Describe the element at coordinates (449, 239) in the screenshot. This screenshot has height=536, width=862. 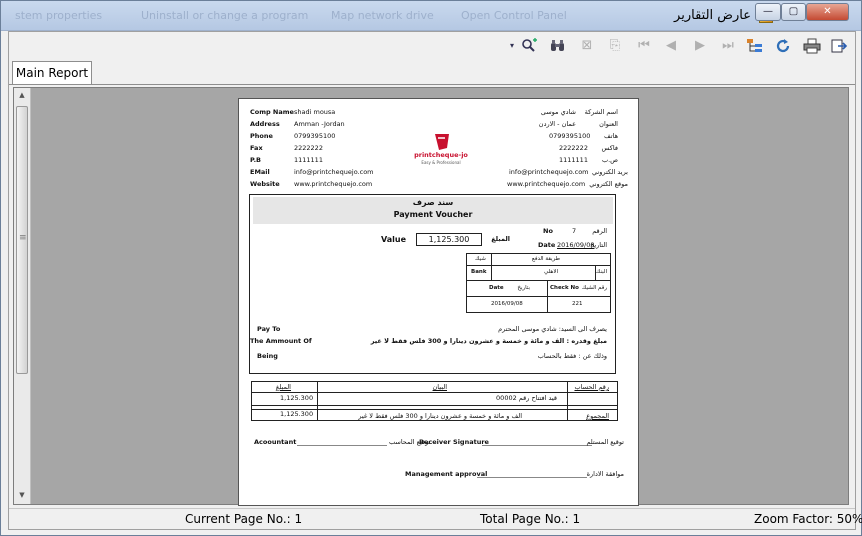
I see `value-amount: 1,125.300` at that location.